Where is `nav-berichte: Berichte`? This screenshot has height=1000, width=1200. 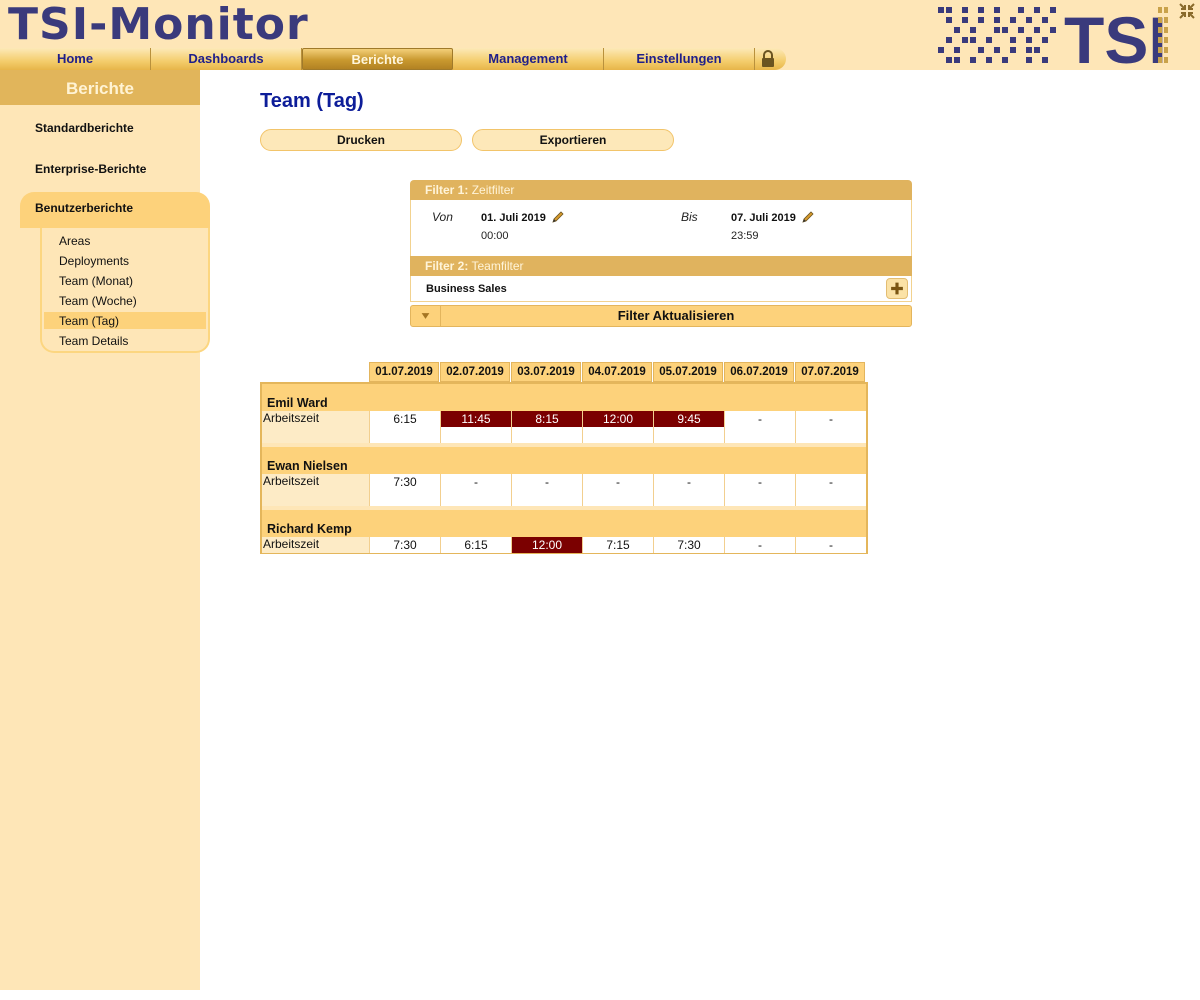 nav-berichte: Berichte is located at coordinates (377, 59).